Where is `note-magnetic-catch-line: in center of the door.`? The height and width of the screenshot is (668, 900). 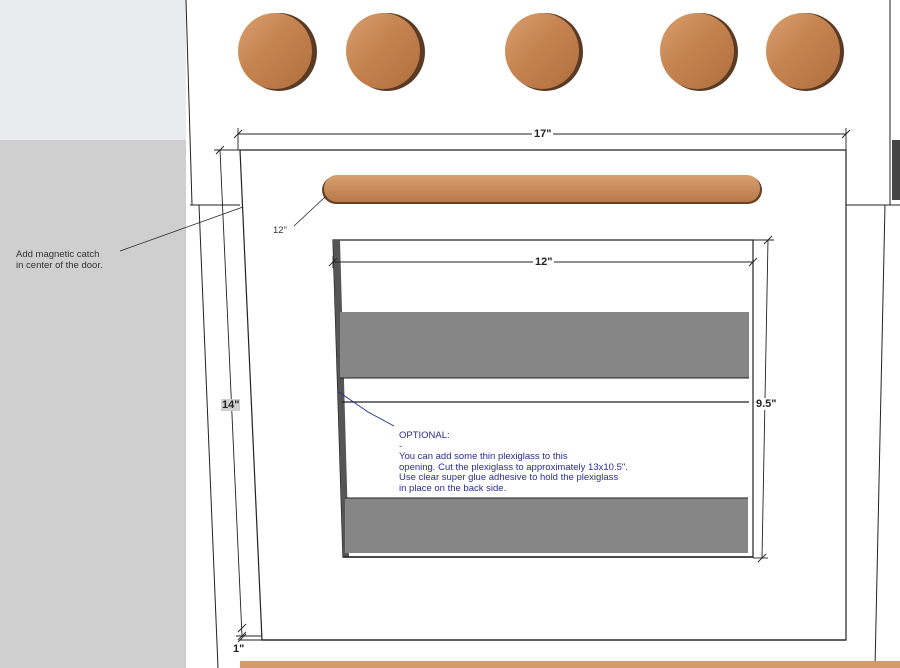 note-magnetic-catch-line: in center of the door. is located at coordinates (59, 265).